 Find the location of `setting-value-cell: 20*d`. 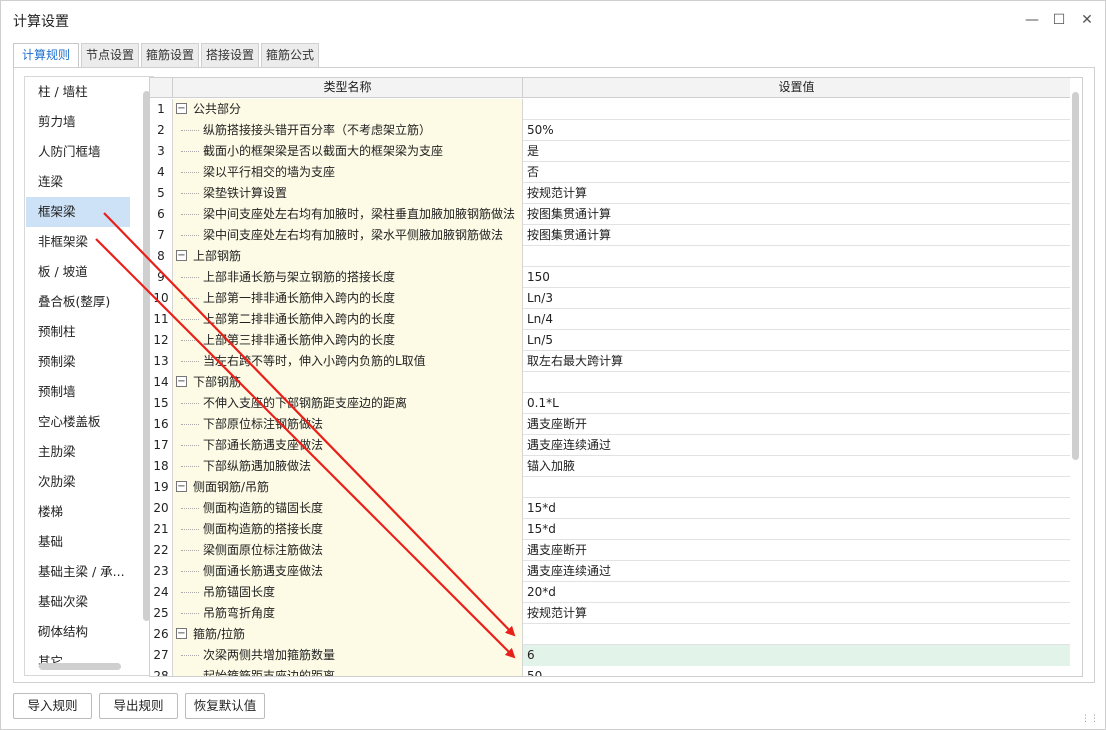

setting-value-cell: 20*d is located at coordinates (796, 592).